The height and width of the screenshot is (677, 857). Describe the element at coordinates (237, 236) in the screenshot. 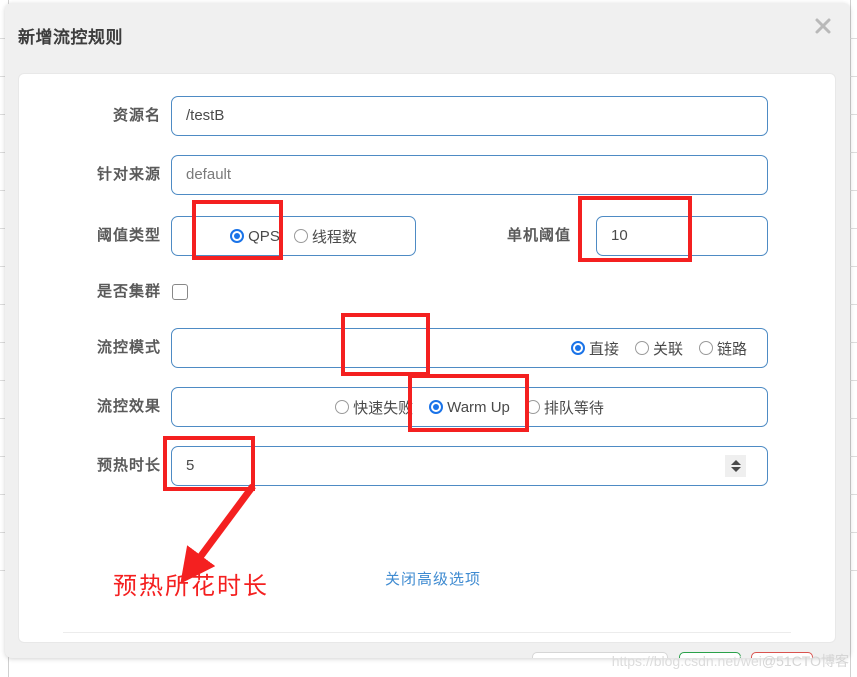

I see `radio-dot-qps` at that location.